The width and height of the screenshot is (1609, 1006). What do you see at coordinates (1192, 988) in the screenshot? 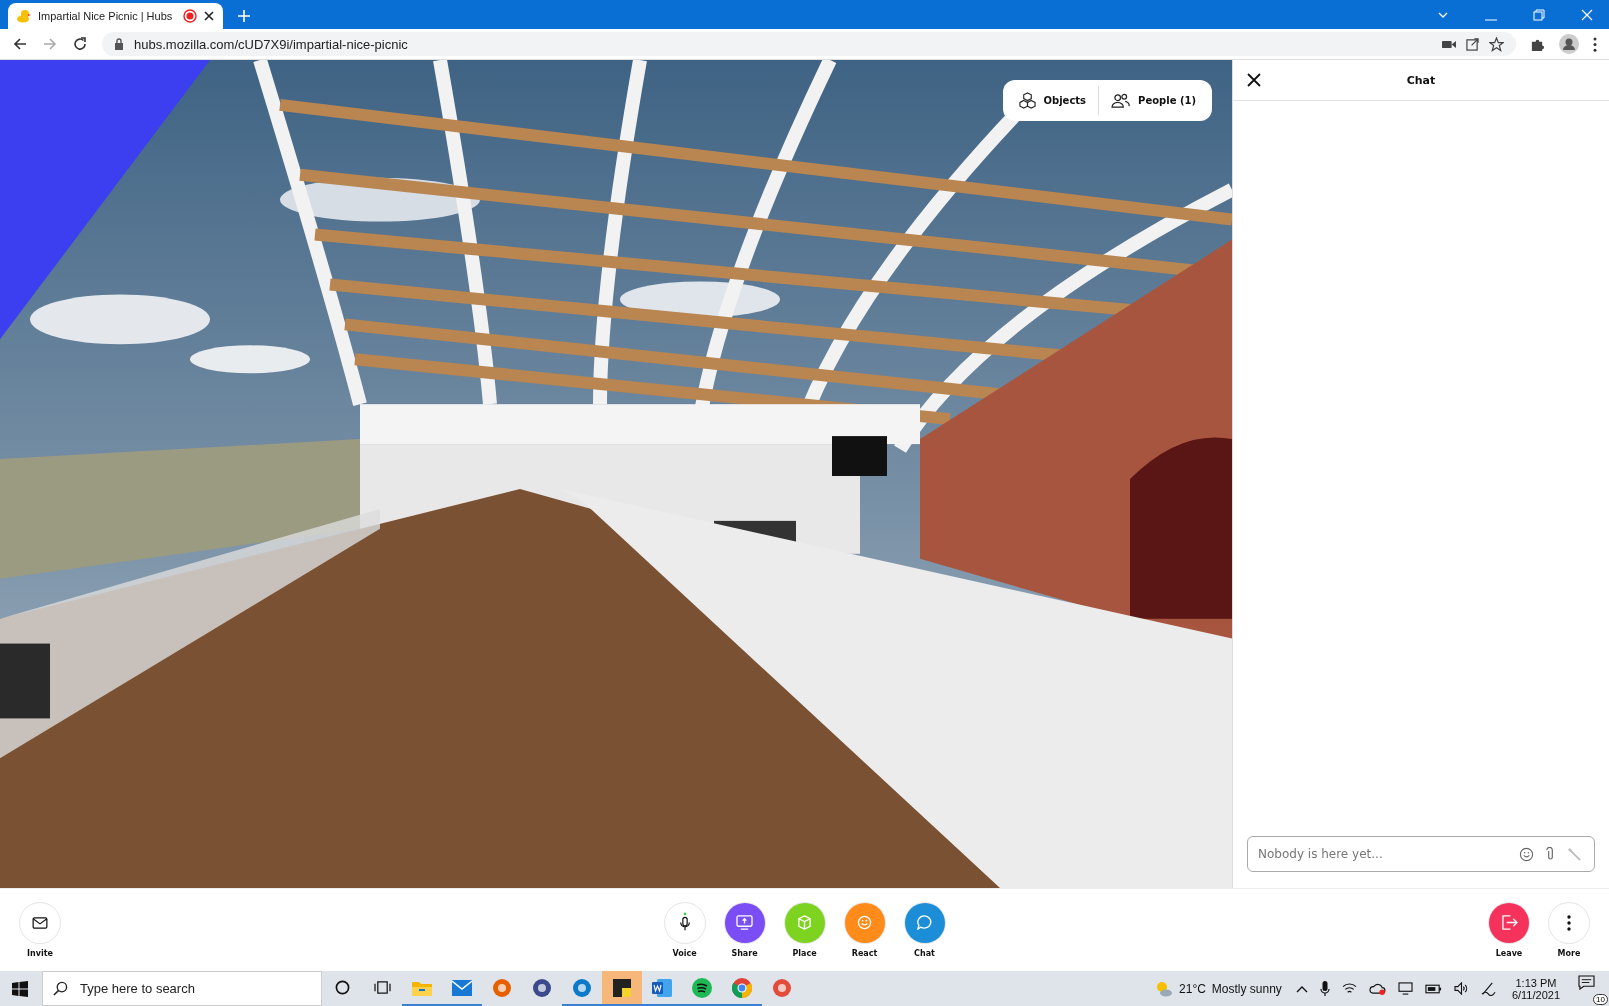
I see `temperature-text: 21°C` at bounding box center [1192, 988].